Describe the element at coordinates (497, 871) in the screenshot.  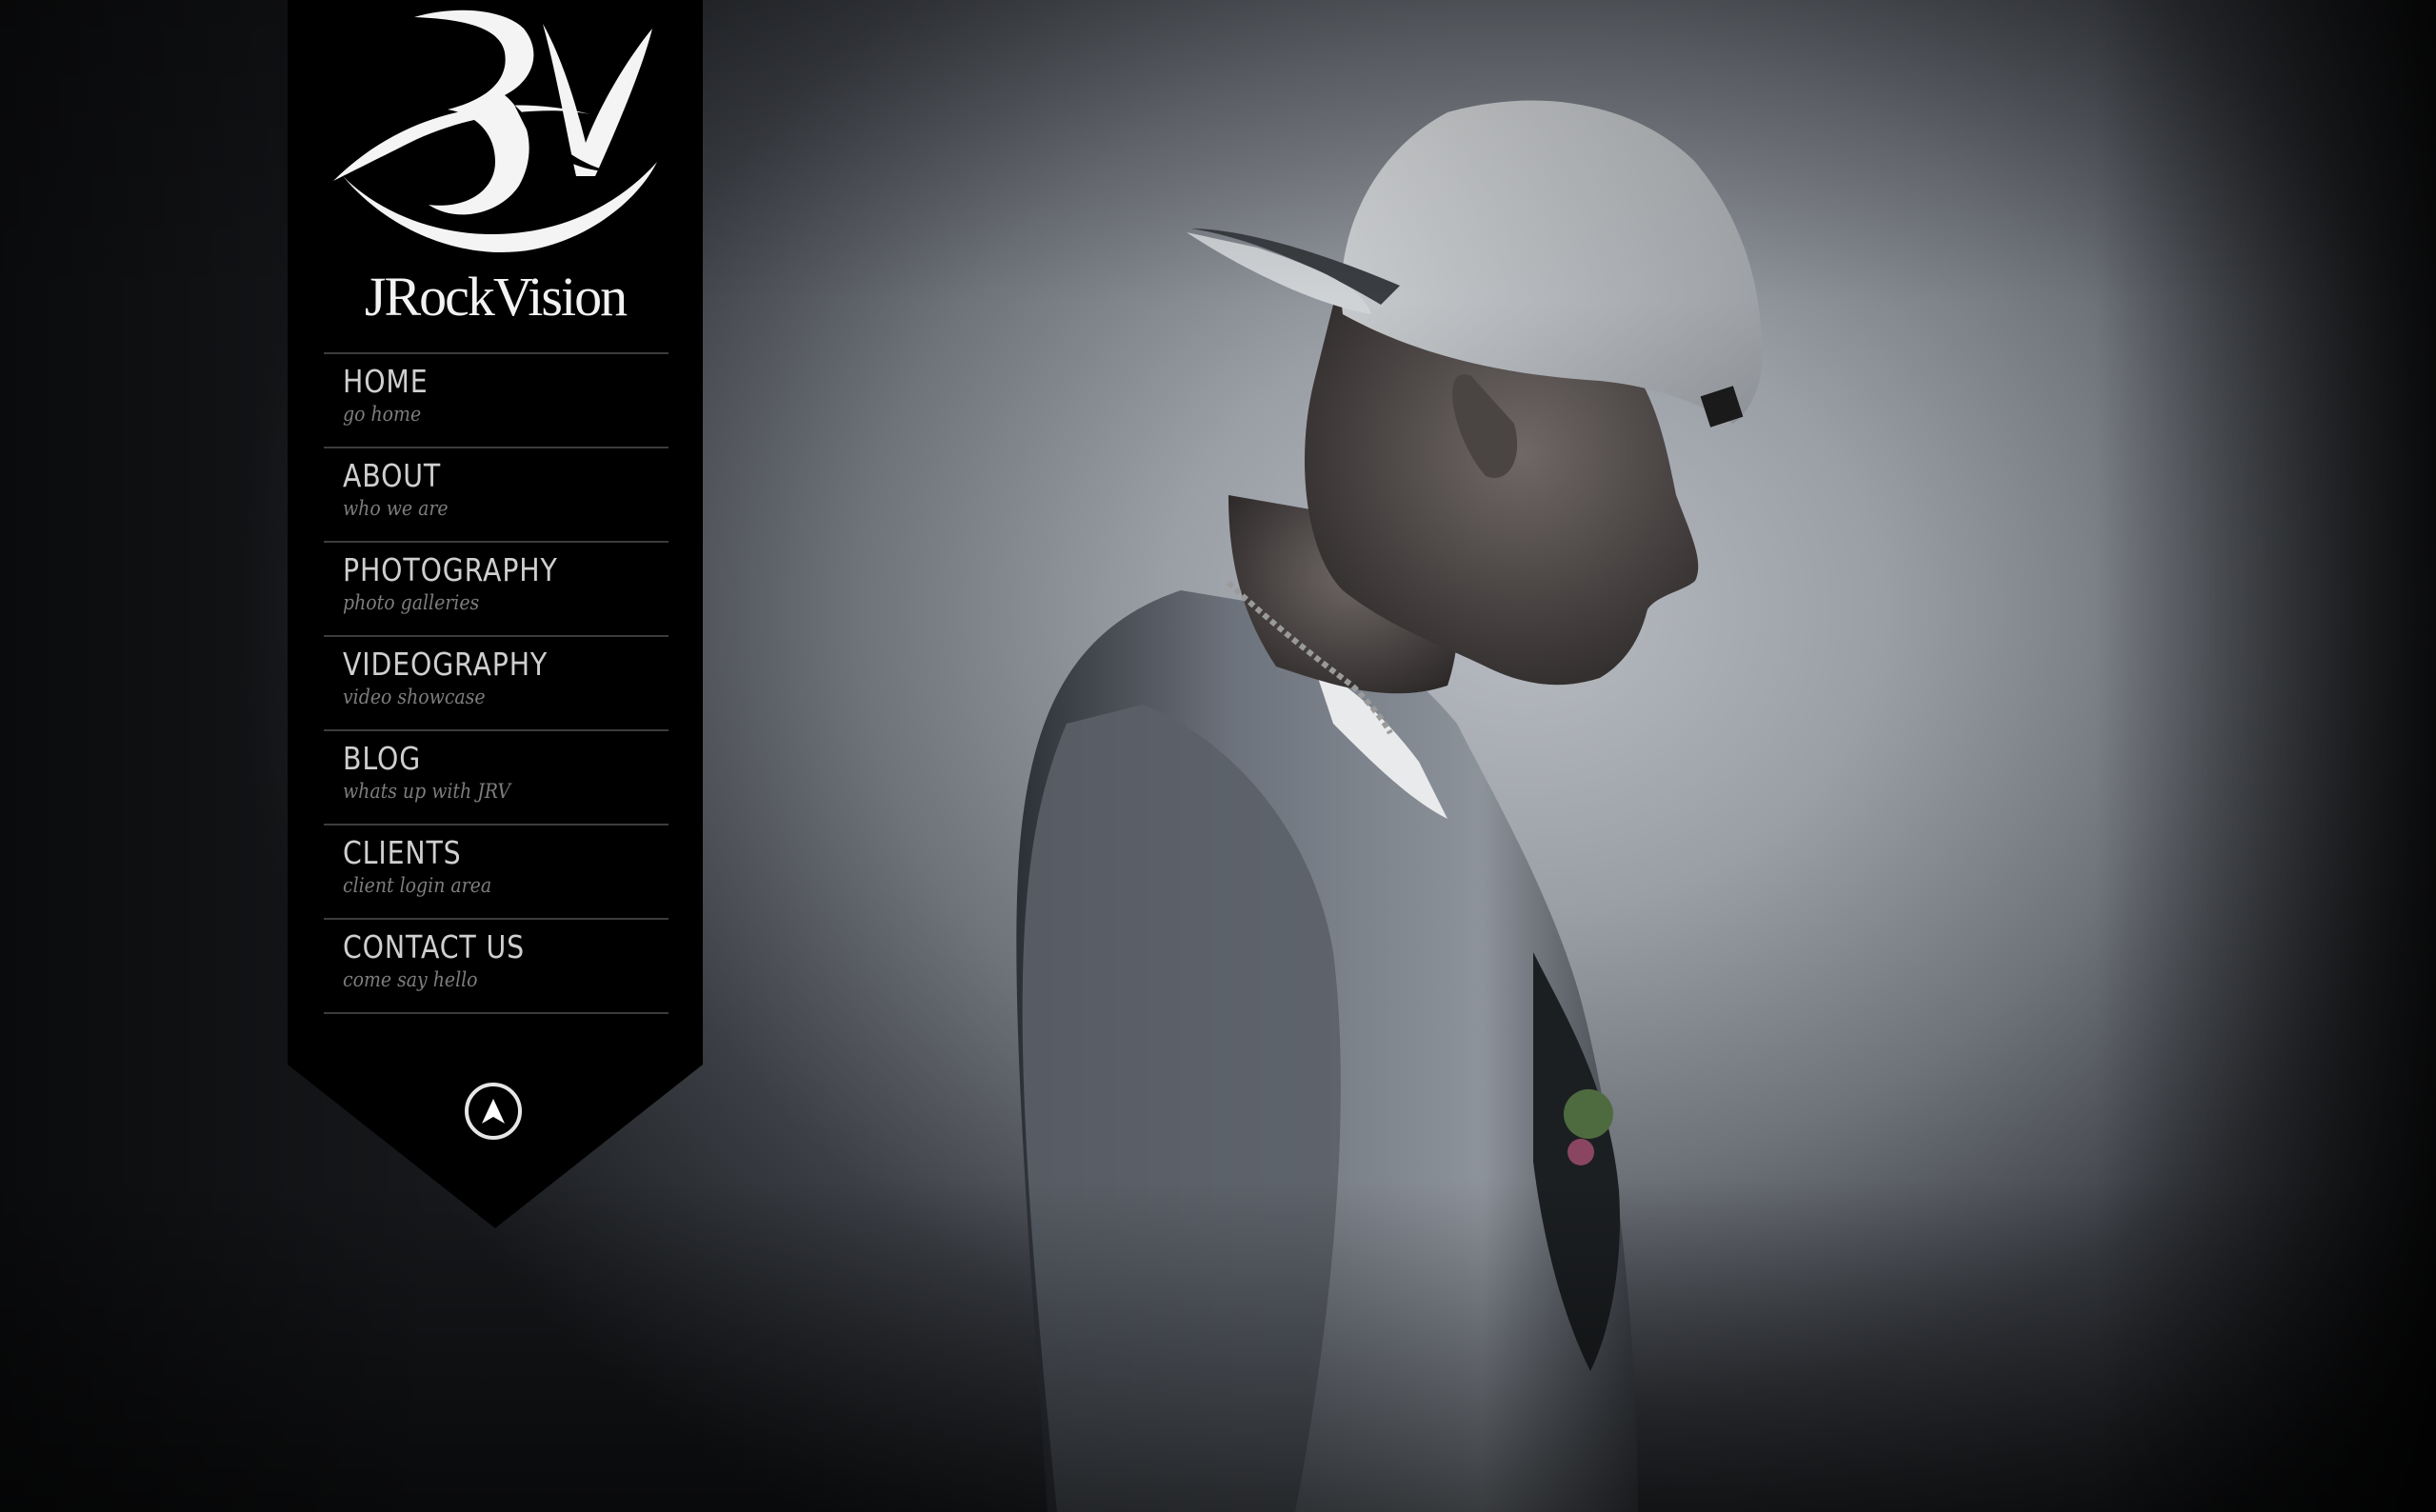
I see `nav-item-clients: CLIENTS client login area` at that location.